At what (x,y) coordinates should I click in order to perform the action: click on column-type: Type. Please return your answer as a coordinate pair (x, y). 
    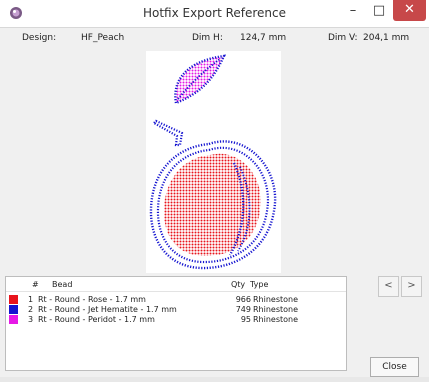
    Looking at the image, I should click on (259, 284).